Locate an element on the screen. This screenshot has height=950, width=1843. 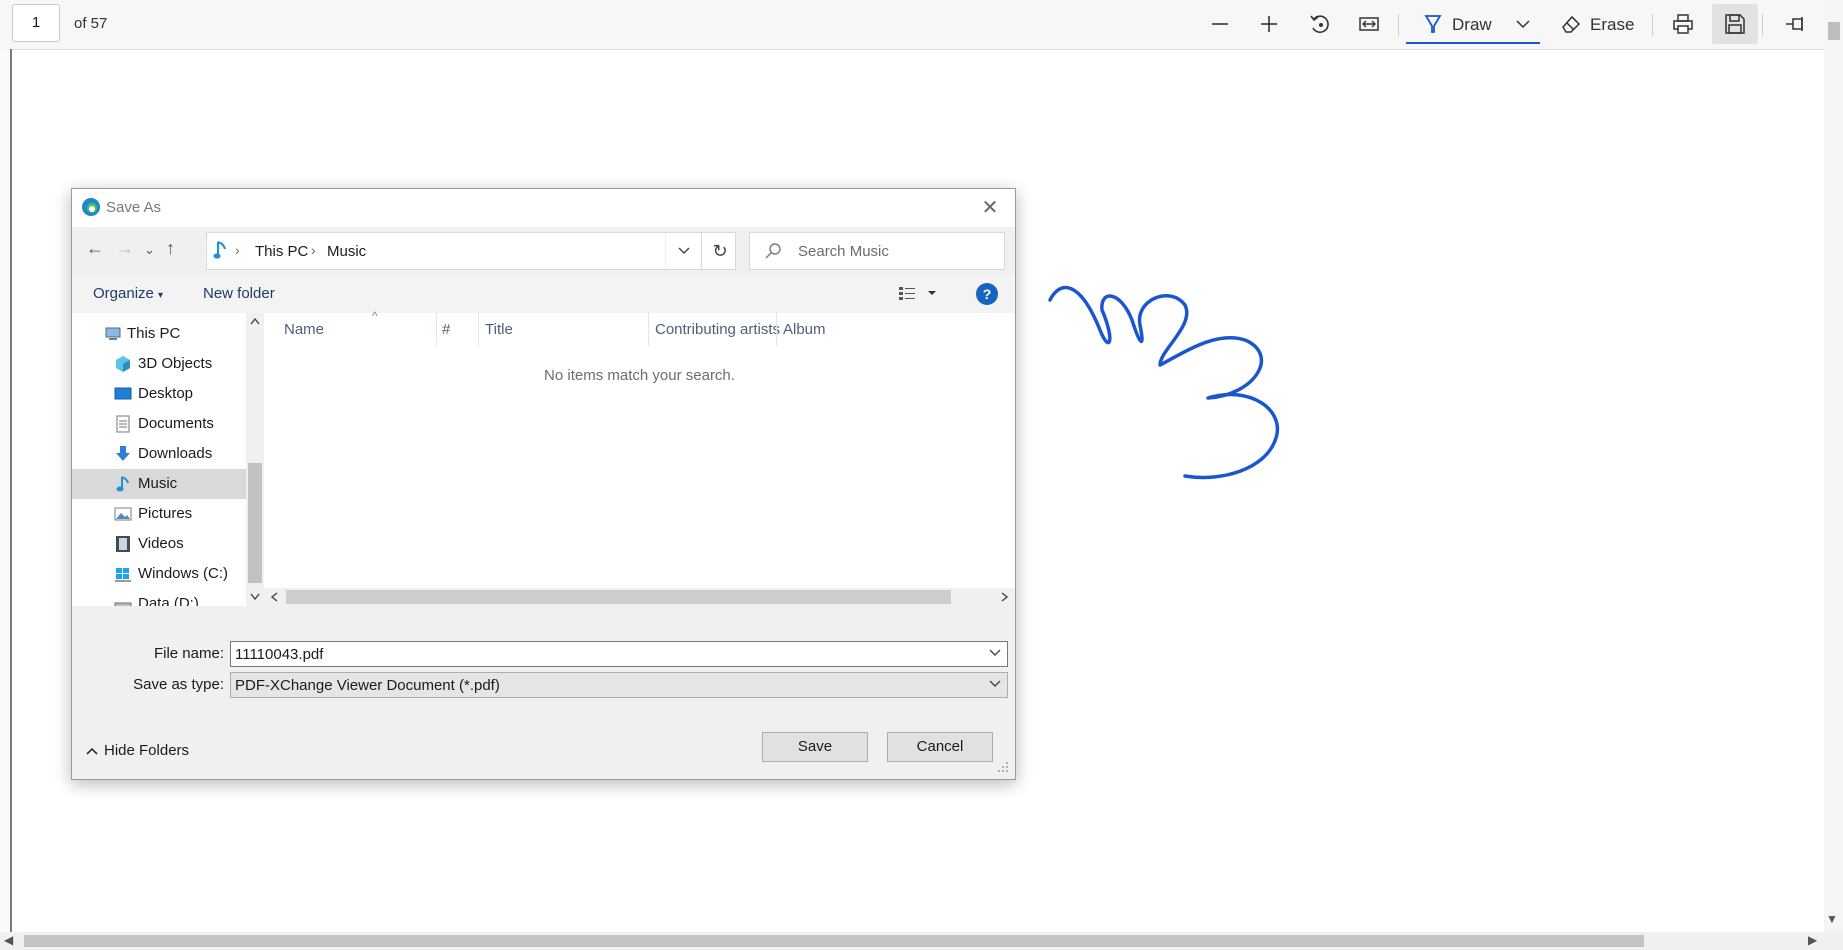
rotate-button is located at coordinates (1319, 24).